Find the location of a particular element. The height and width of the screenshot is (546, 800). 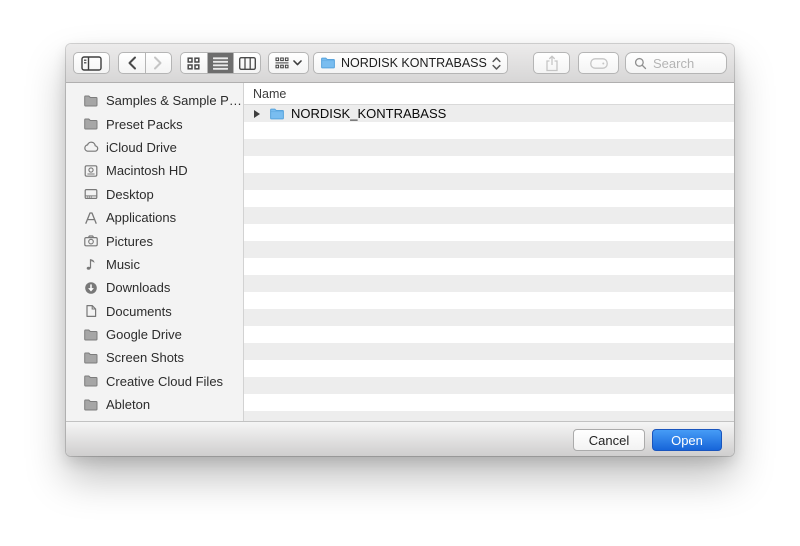

sidebar-item-preset-packs: Preset Packs is located at coordinates (154, 123).